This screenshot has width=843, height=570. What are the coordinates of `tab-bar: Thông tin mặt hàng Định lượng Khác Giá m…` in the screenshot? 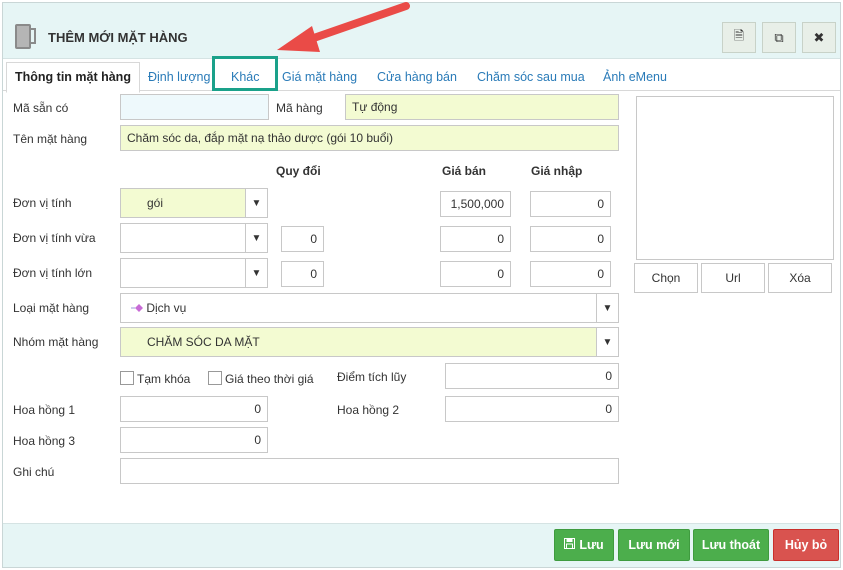 It's located at (421, 76).